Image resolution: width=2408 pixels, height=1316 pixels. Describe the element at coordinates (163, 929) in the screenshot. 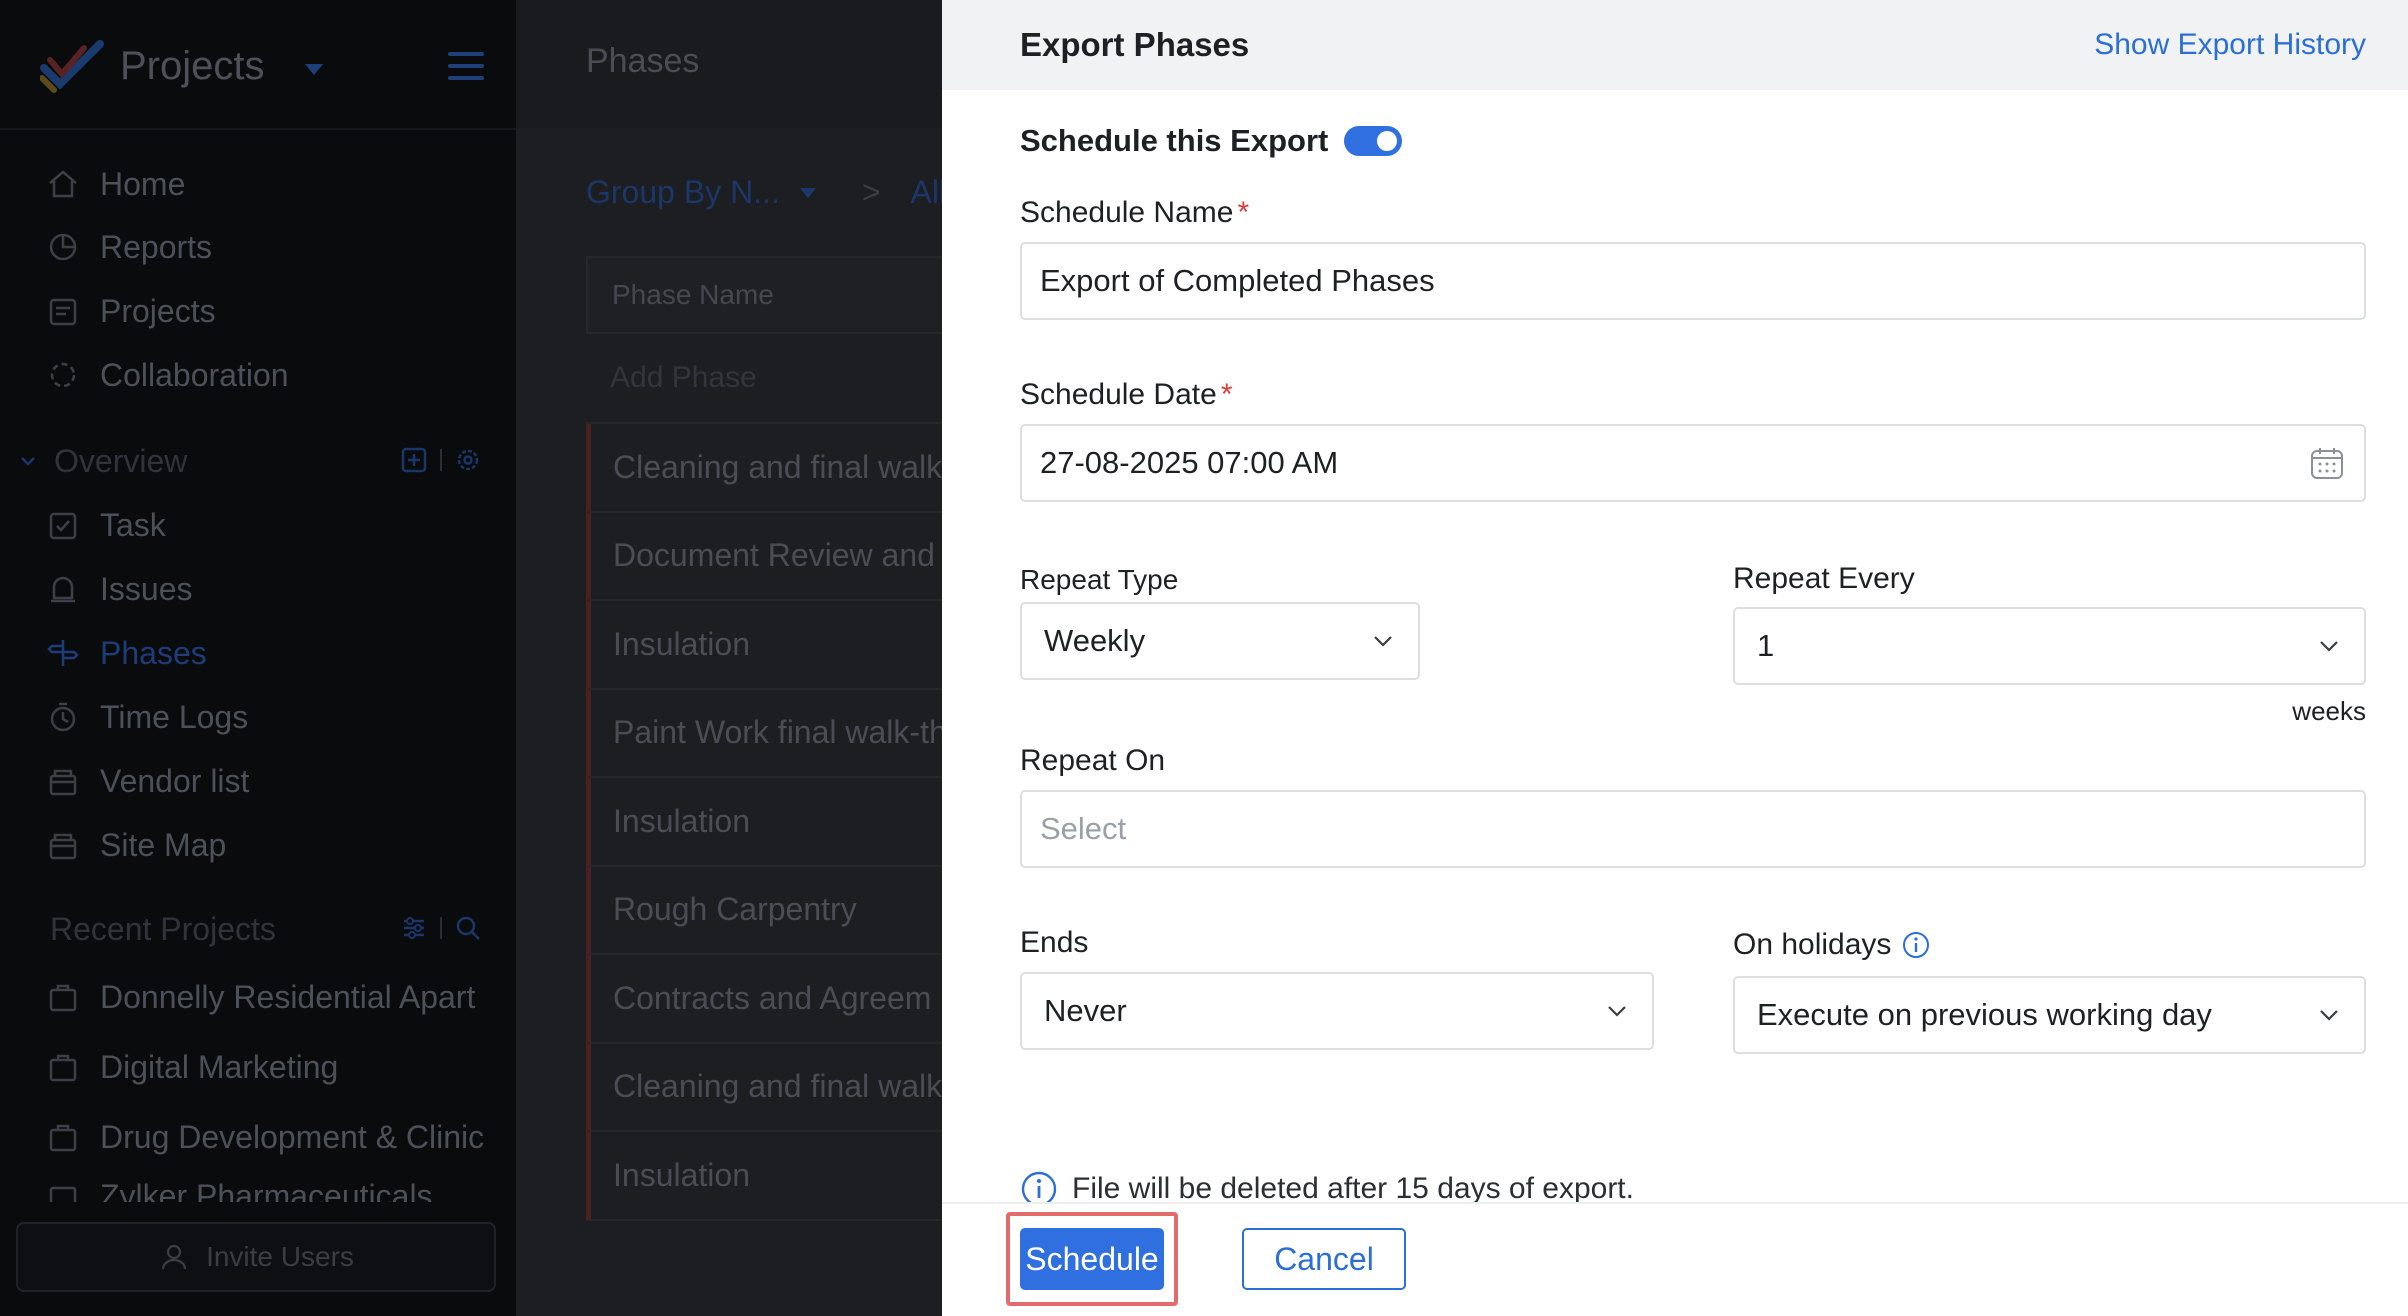

I see `section-recent-projects: Recent Projects` at that location.